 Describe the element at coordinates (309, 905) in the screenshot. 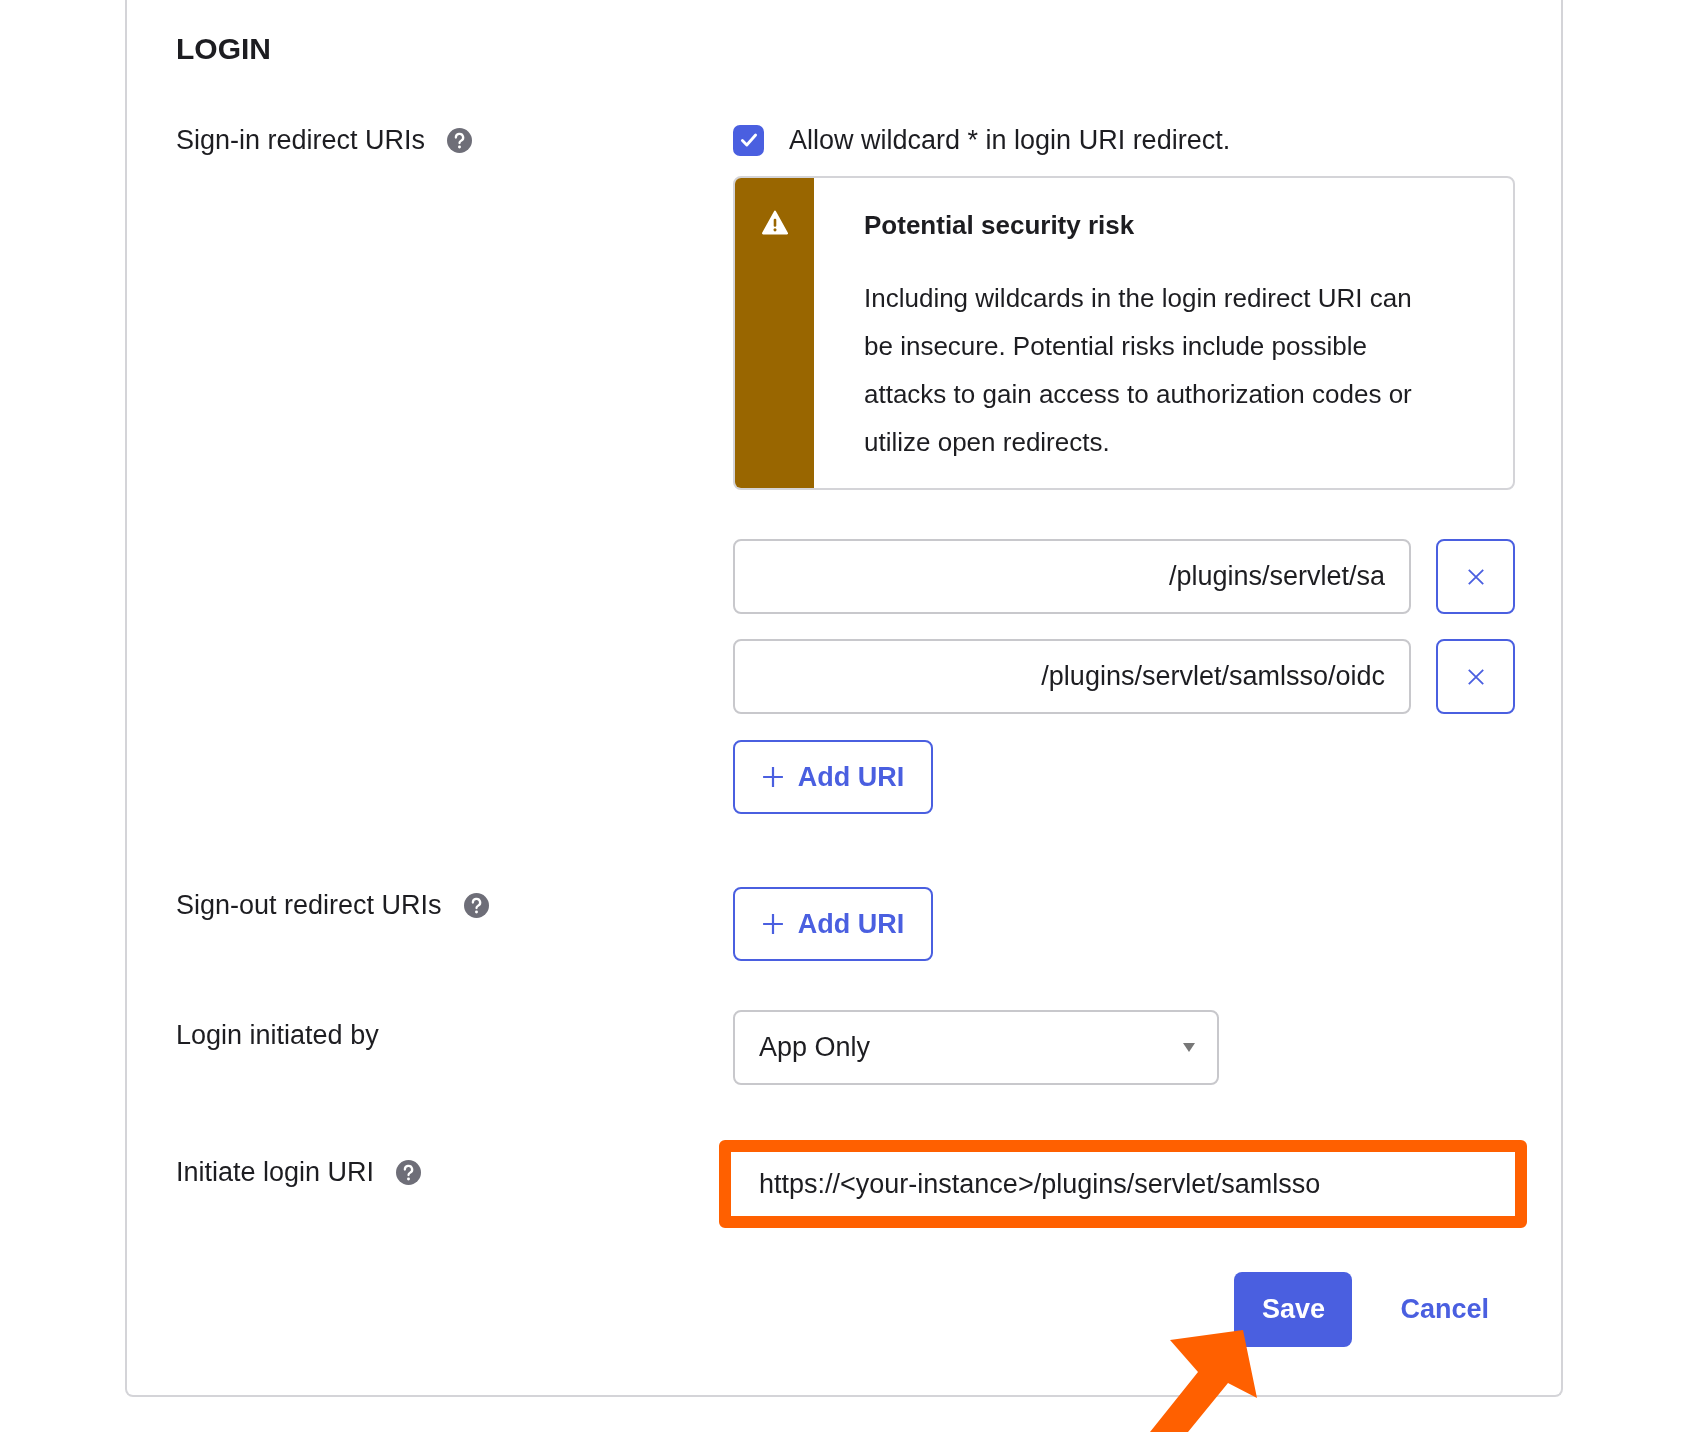

I see `field-label: Sign-out redirect URIs` at that location.